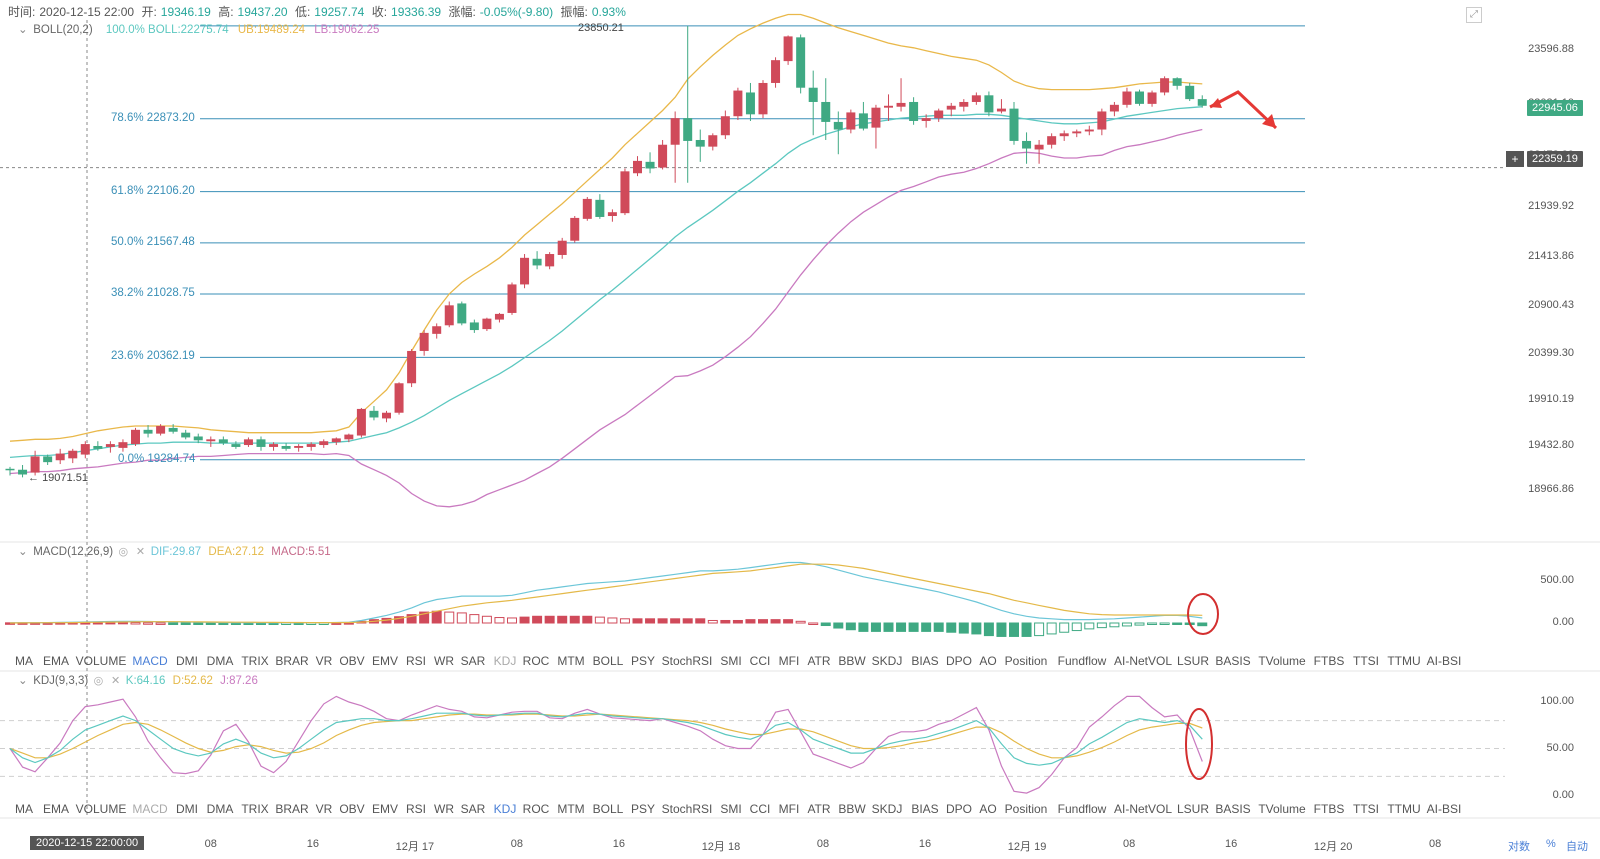 The width and height of the screenshot is (1600, 859). Describe the element at coordinates (1551, 844) in the screenshot. I see `percent-scale-button: %` at that location.